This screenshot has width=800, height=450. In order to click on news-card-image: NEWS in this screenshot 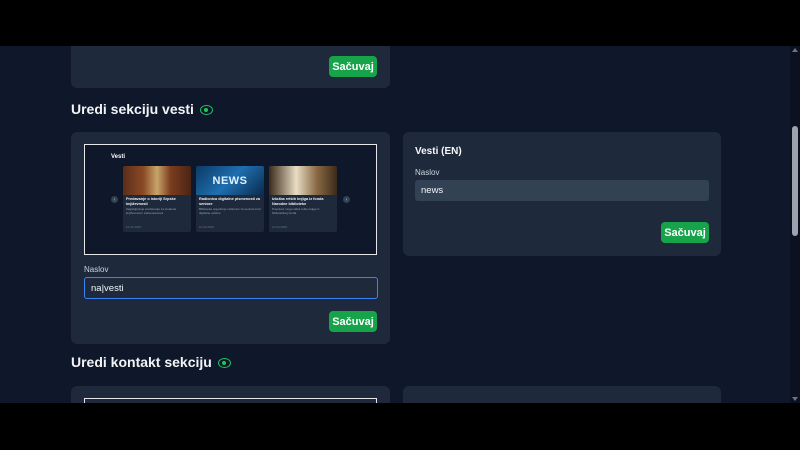, I will do `click(230, 180)`.